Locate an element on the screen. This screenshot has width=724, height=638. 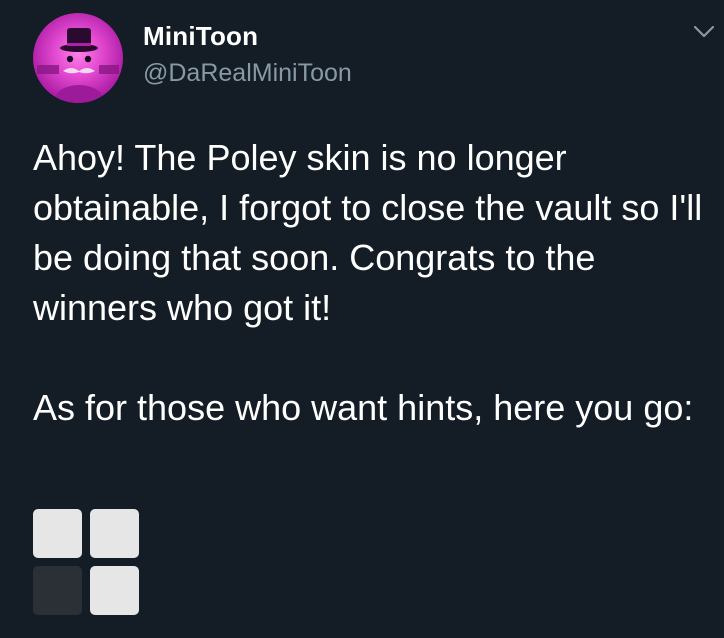
tweet-menu-button is located at coordinates (704, 32).